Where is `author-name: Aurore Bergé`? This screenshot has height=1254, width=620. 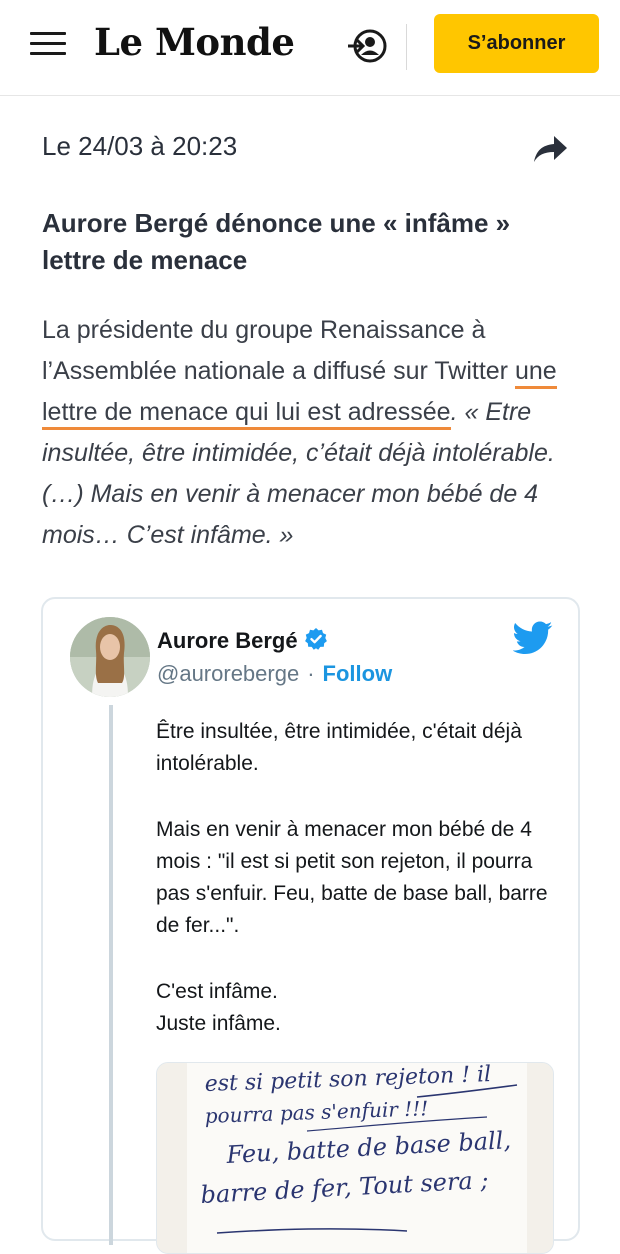
author-name: Aurore Bergé is located at coordinates (227, 640).